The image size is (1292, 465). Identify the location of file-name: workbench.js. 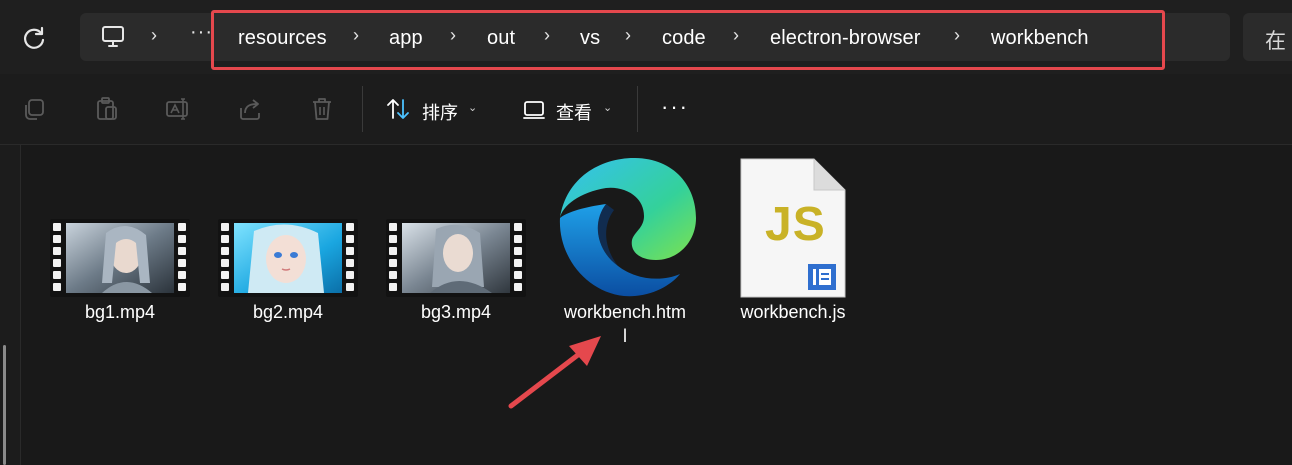
(793, 312).